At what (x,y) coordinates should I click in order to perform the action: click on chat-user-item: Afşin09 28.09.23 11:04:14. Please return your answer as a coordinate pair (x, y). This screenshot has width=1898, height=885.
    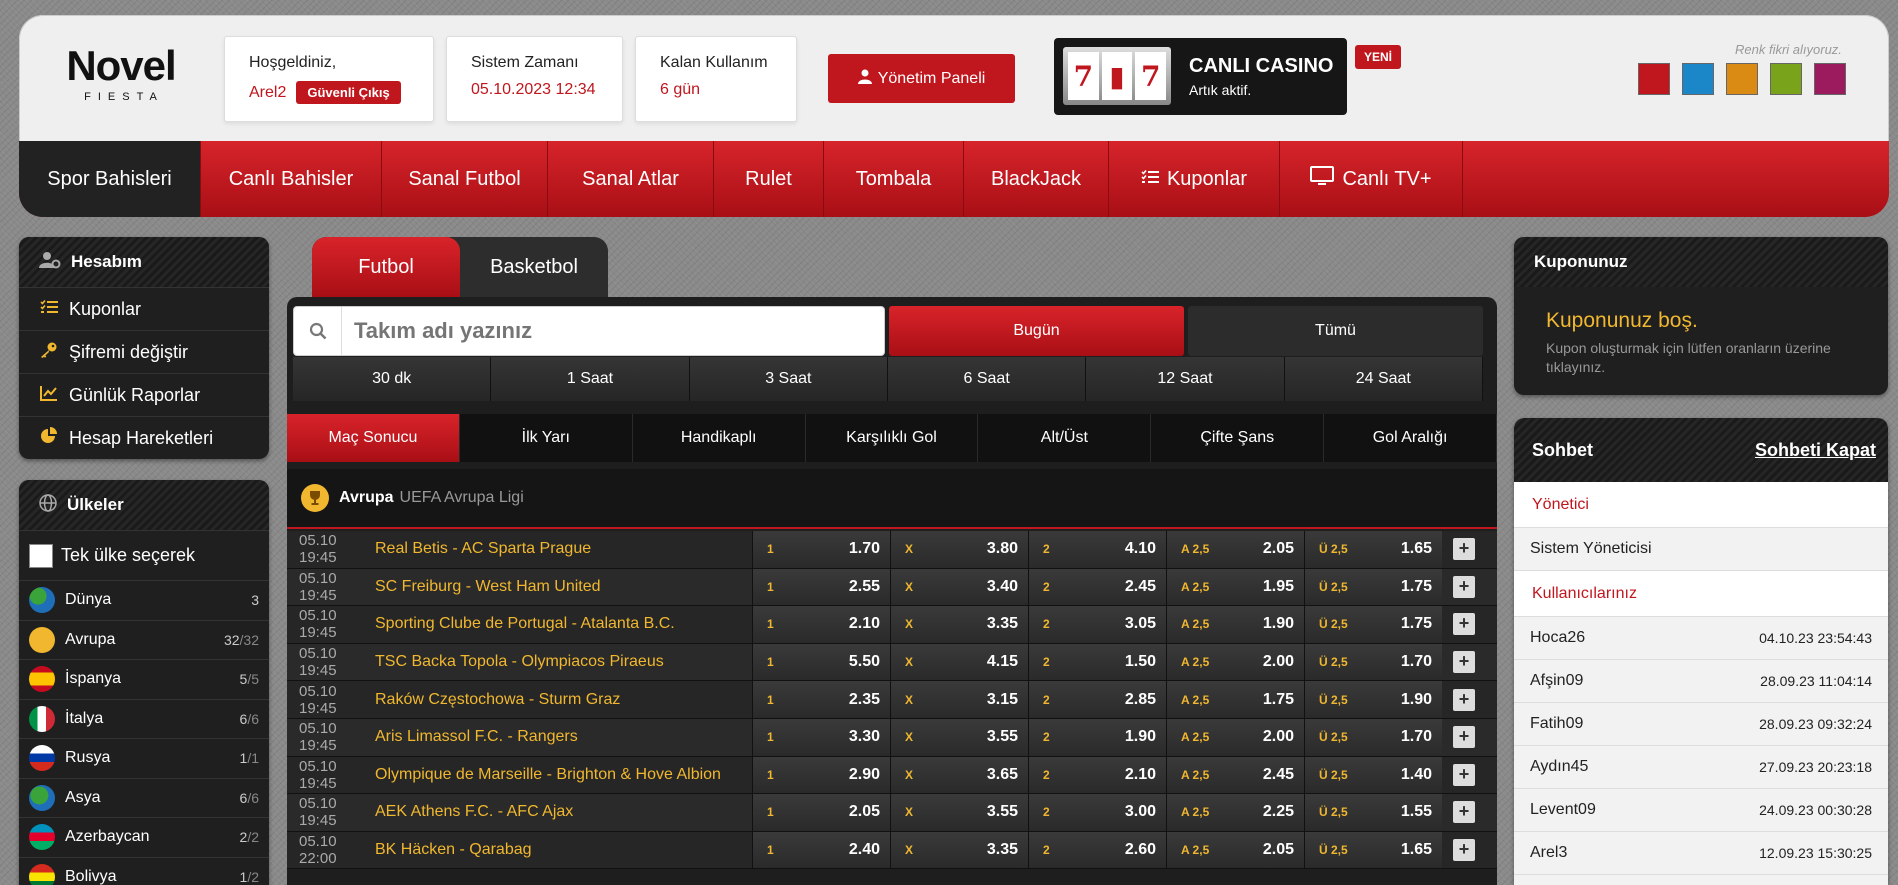
    Looking at the image, I should click on (1701, 681).